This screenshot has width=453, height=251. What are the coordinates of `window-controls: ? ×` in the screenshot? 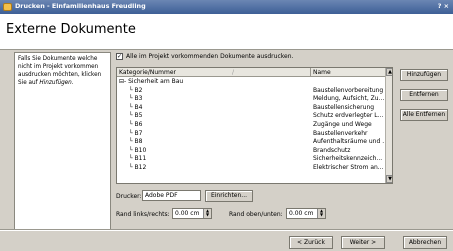 It's located at (443, 6).